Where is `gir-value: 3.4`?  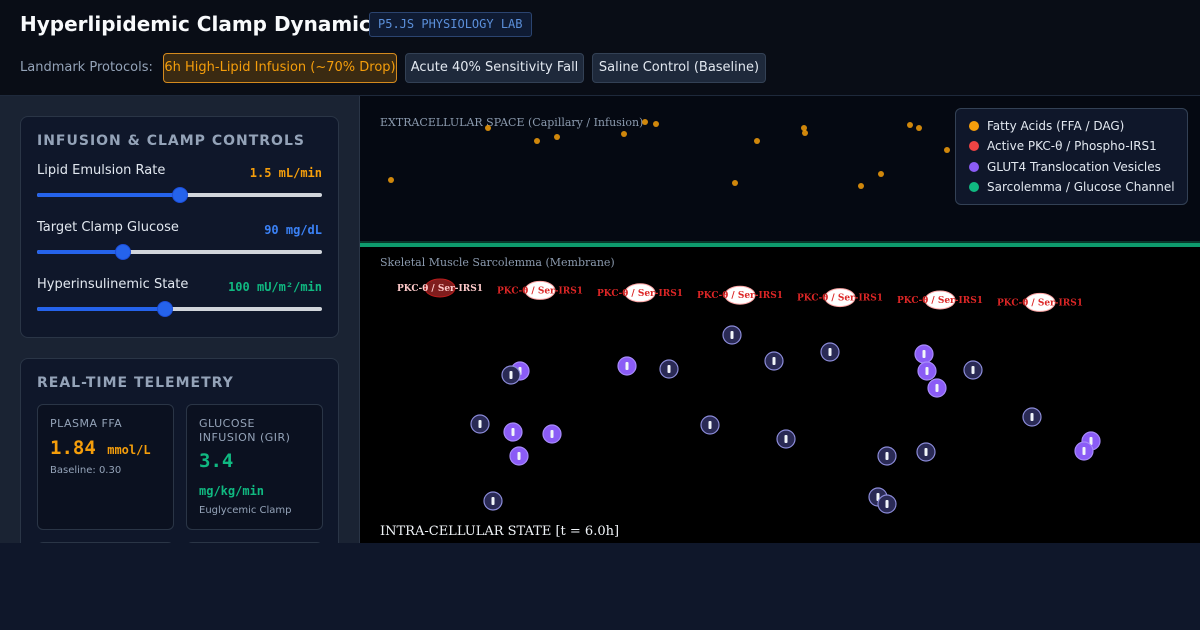
gir-value: 3.4 is located at coordinates (216, 461).